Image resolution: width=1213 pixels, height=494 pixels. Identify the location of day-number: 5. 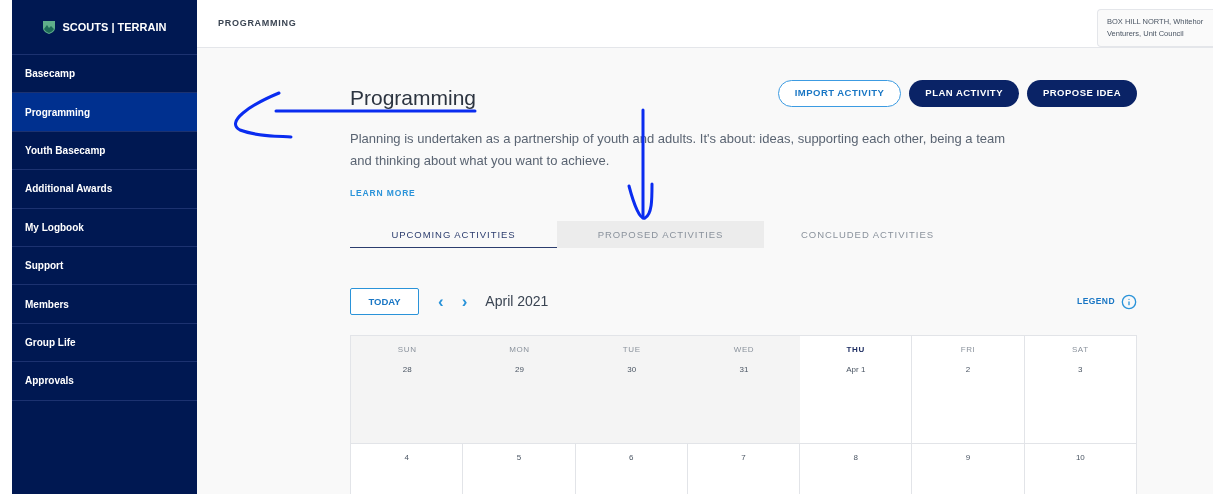
(519, 458).